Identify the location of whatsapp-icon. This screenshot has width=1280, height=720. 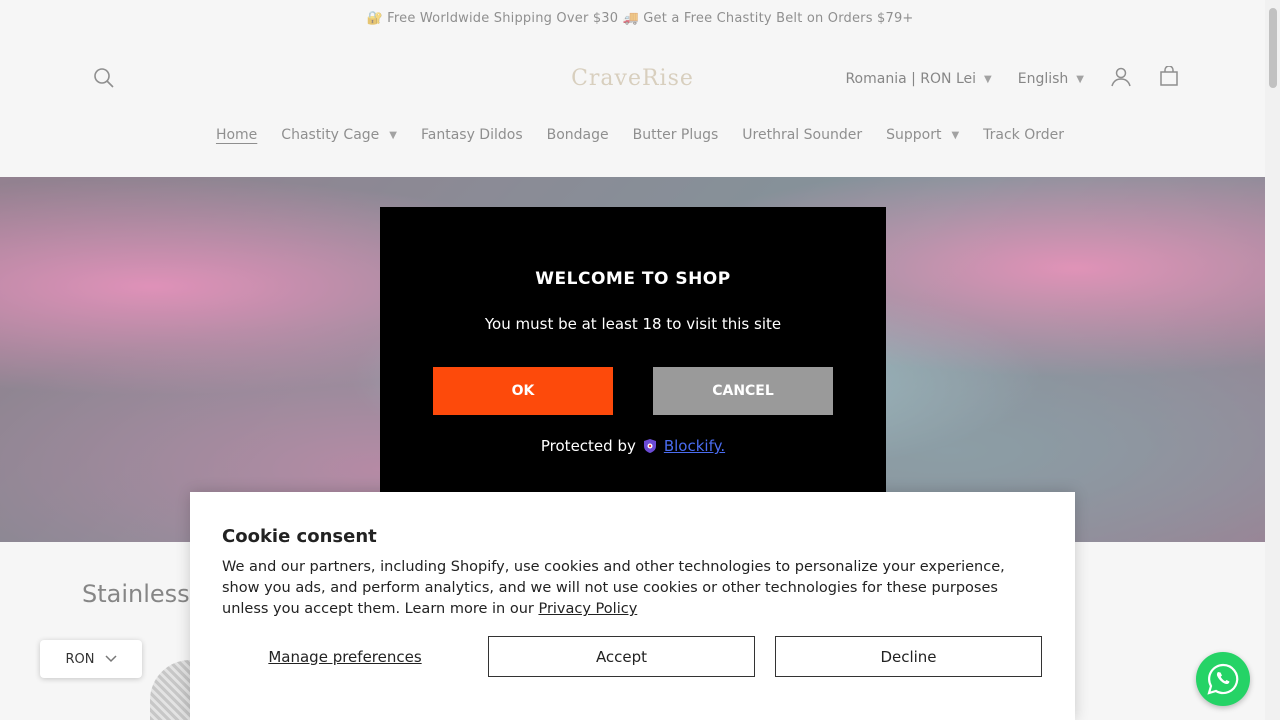
(1223, 679).